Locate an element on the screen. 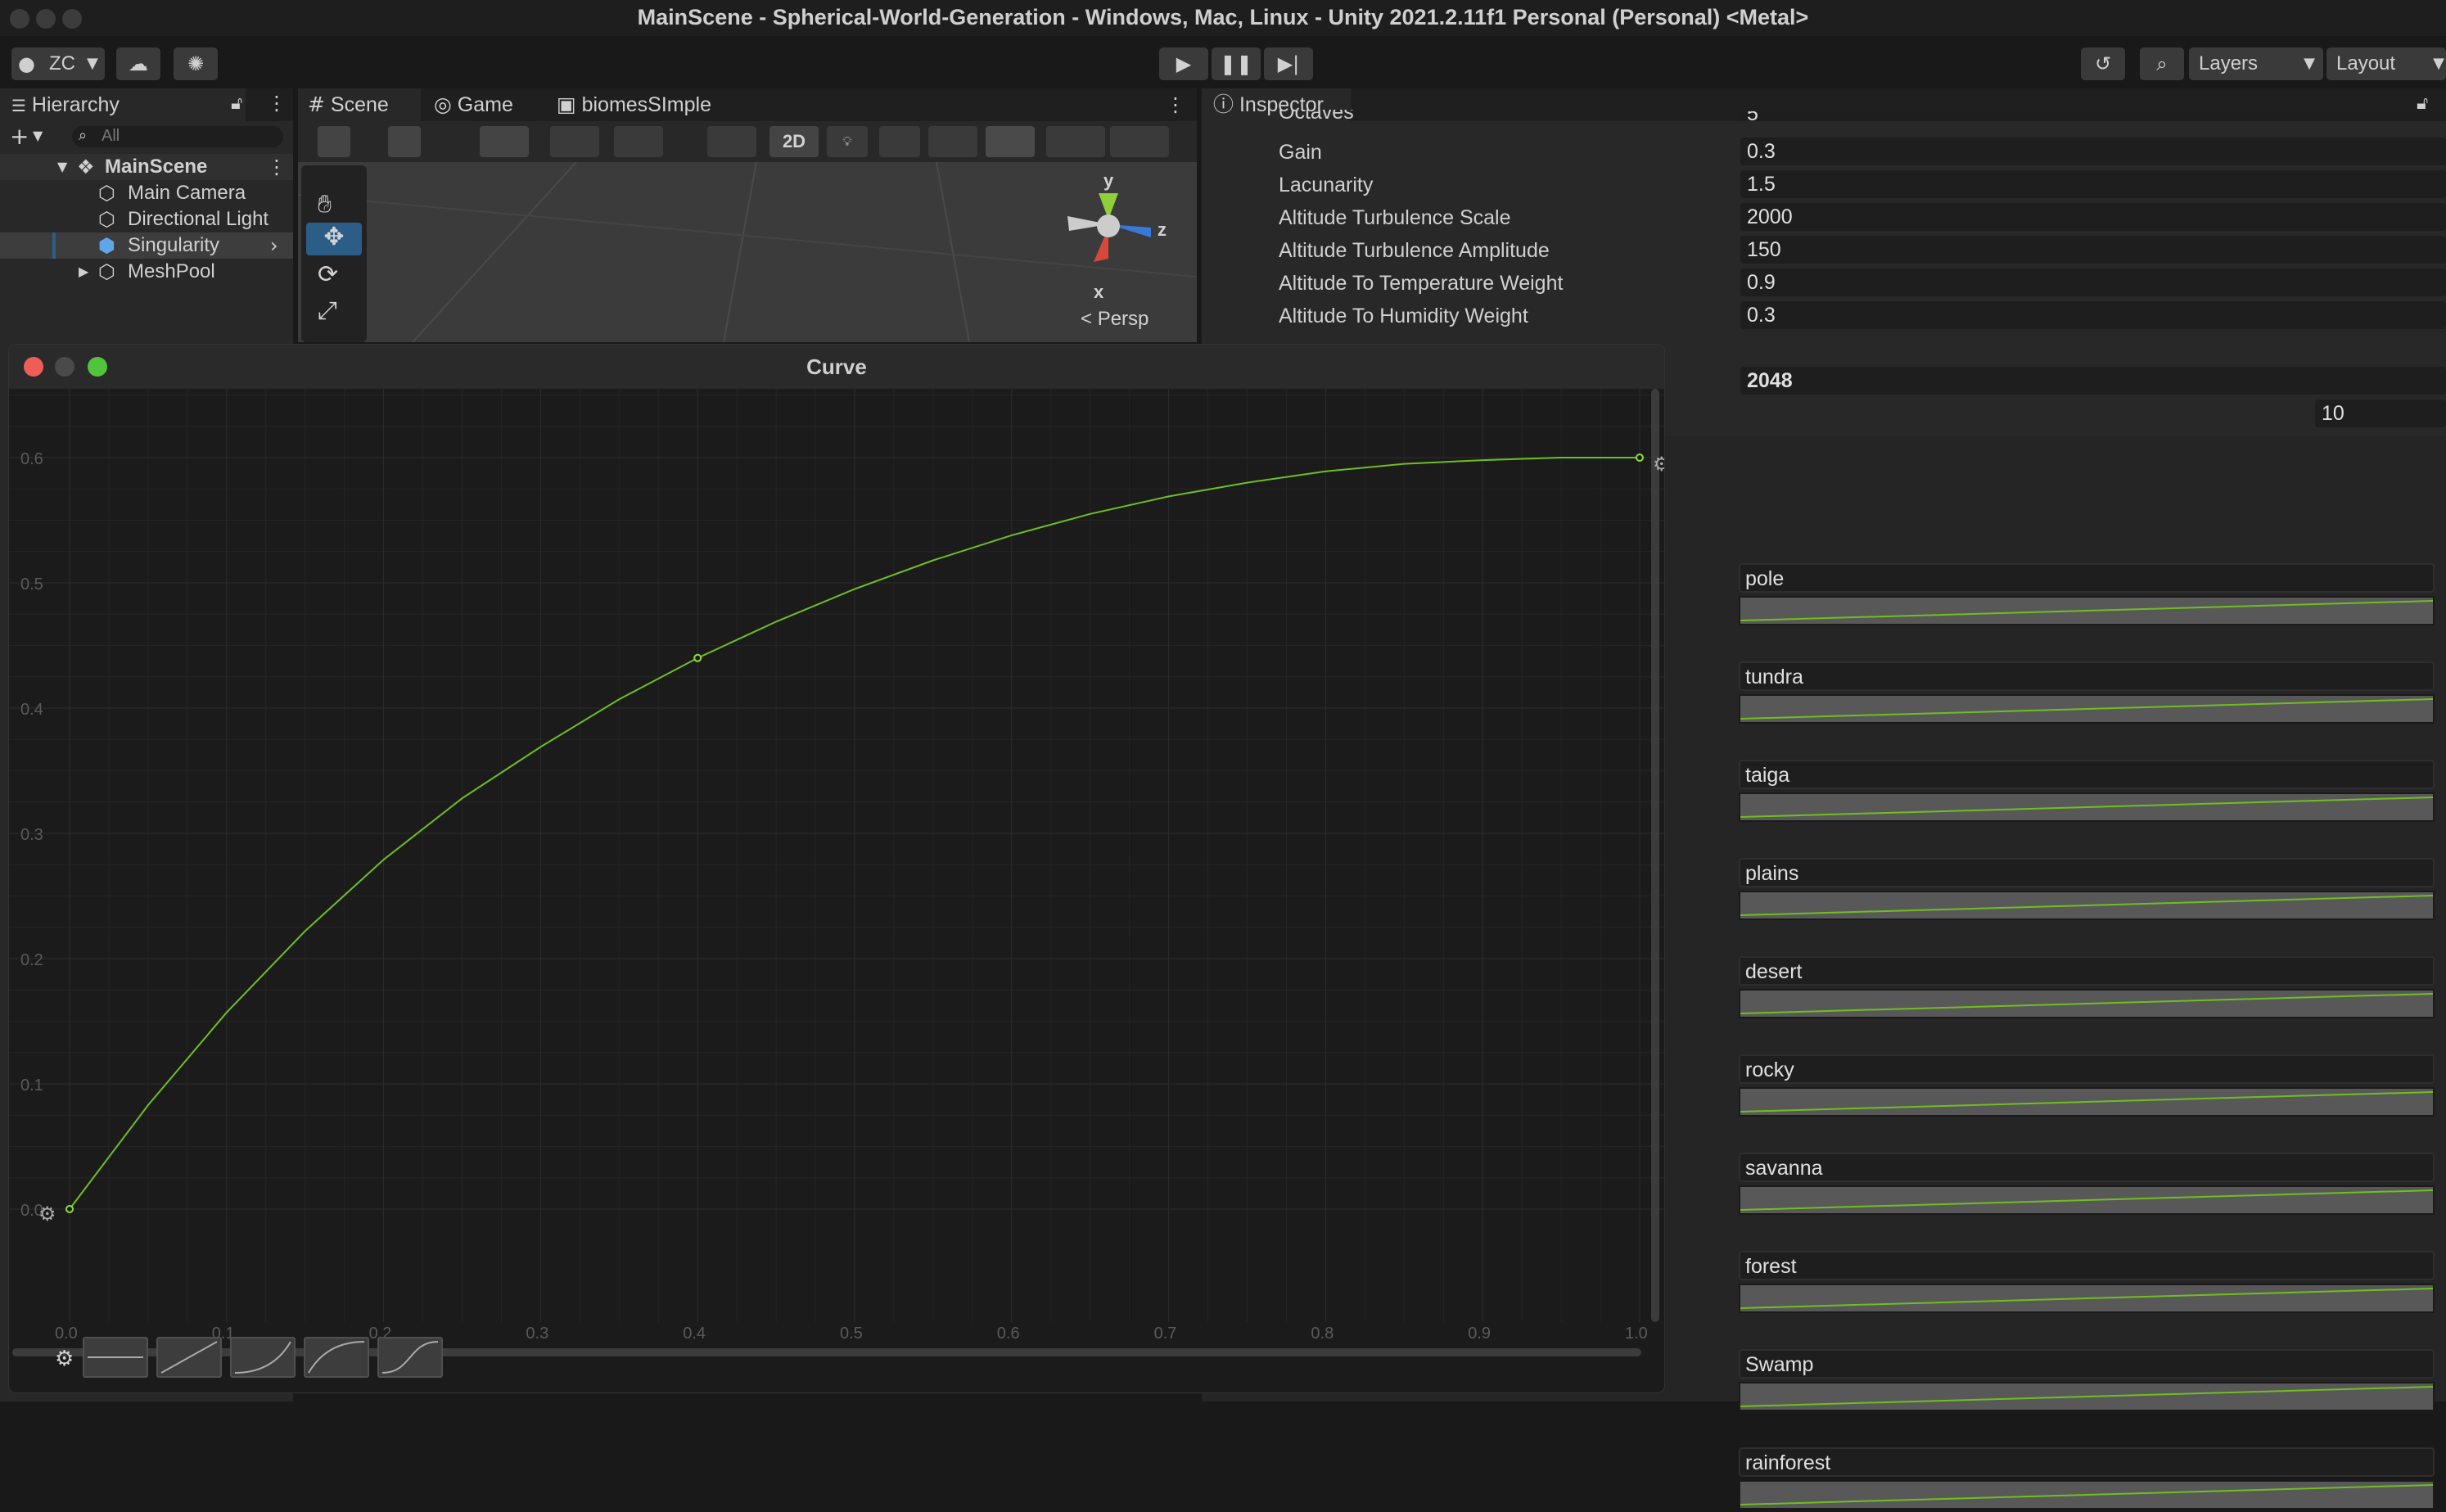 The width and height of the screenshot is (2446, 1512). persp-button is located at coordinates (731, 141).